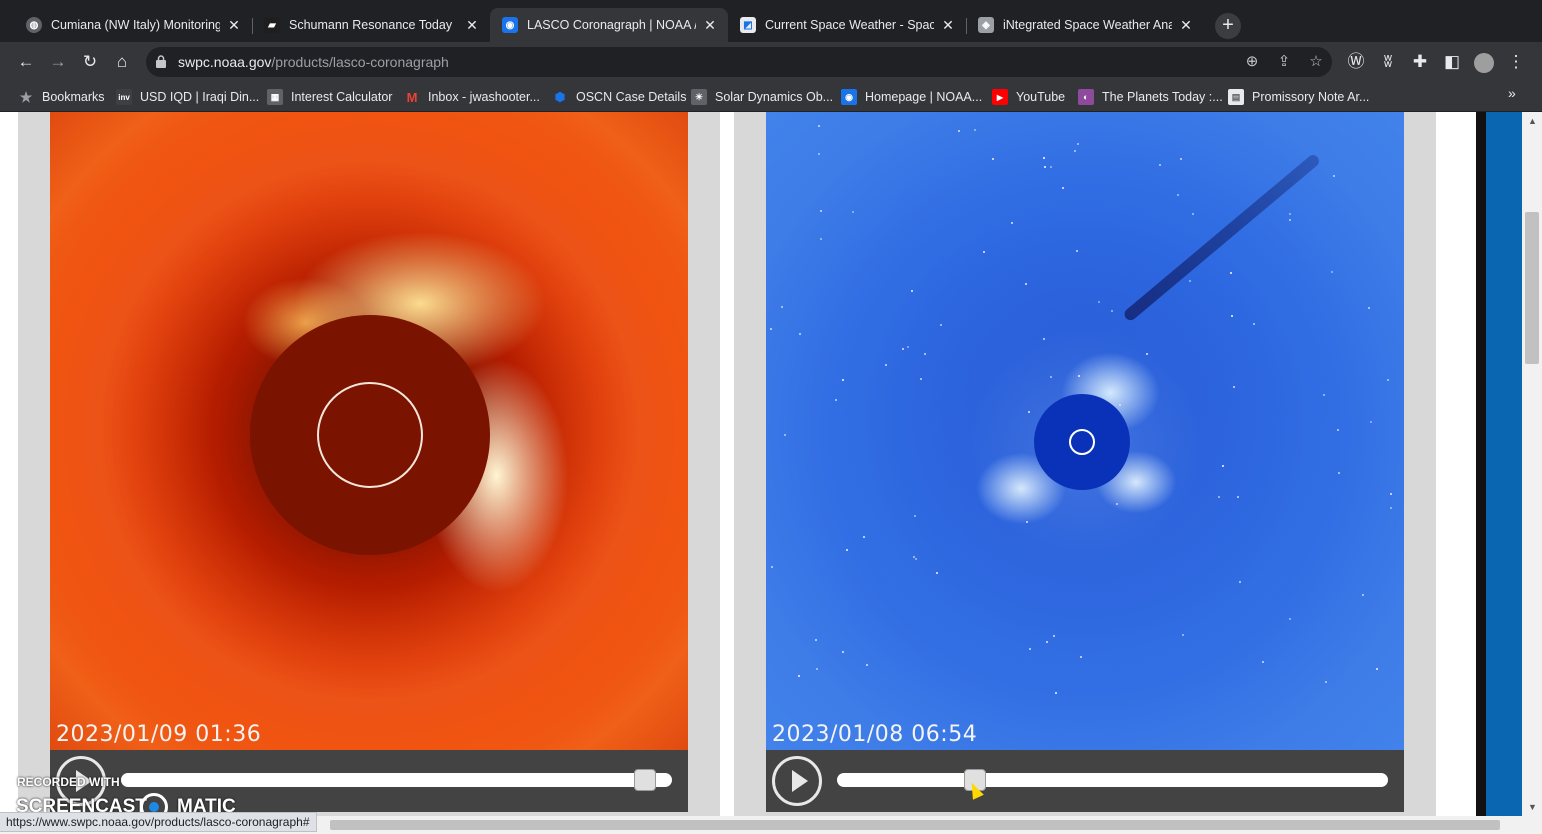  Describe the element at coordinates (124, 97) in the screenshot. I see `investing-icon: inv` at that location.